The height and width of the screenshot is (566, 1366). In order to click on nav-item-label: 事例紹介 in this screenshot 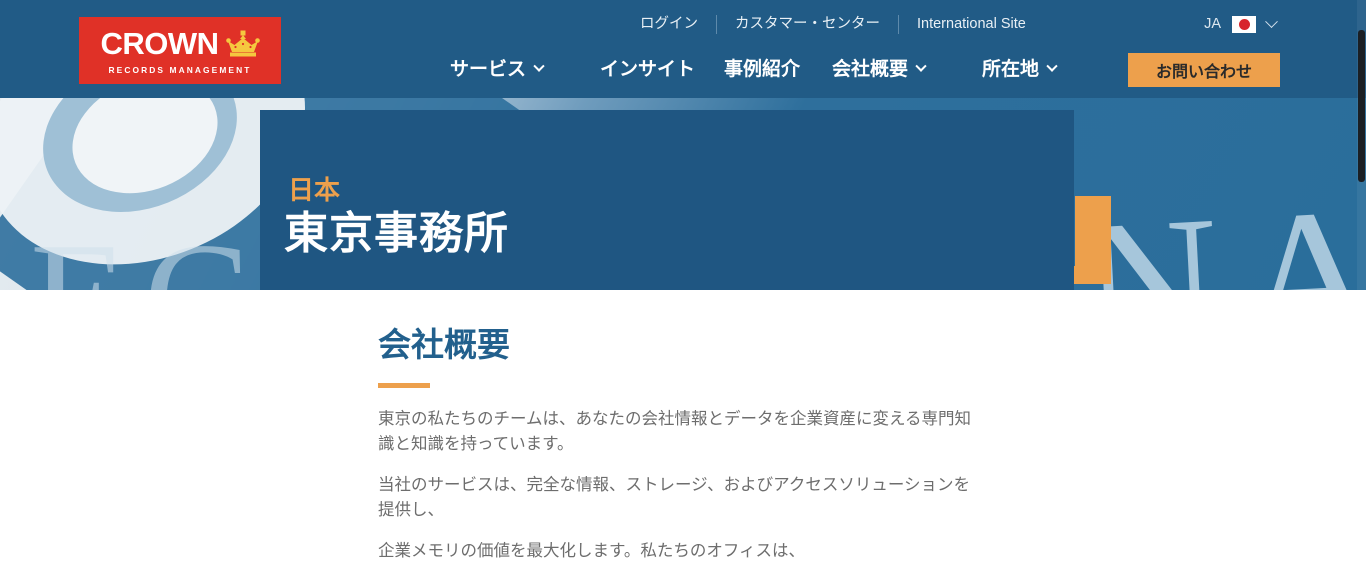, I will do `click(762, 69)`.